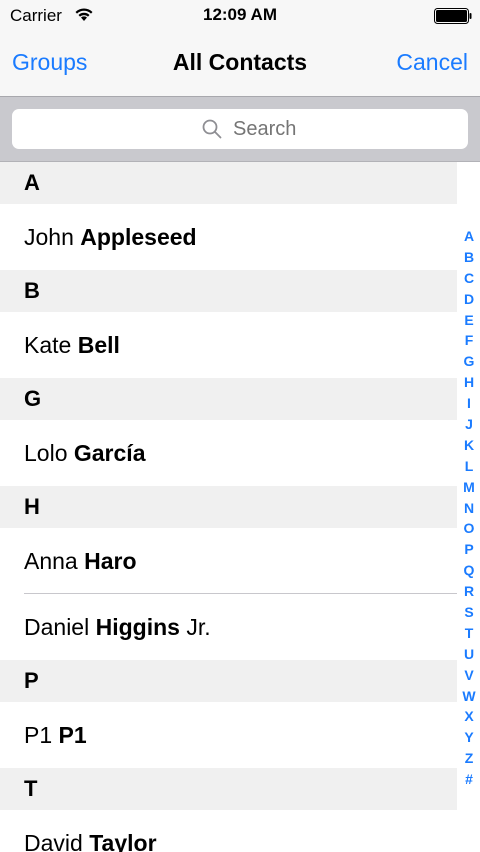 The height and width of the screenshot is (852, 480). What do you see at coordinates (469, 278) in the screenshot?
I see `index-letter: C` at bounding box center [469, 278].